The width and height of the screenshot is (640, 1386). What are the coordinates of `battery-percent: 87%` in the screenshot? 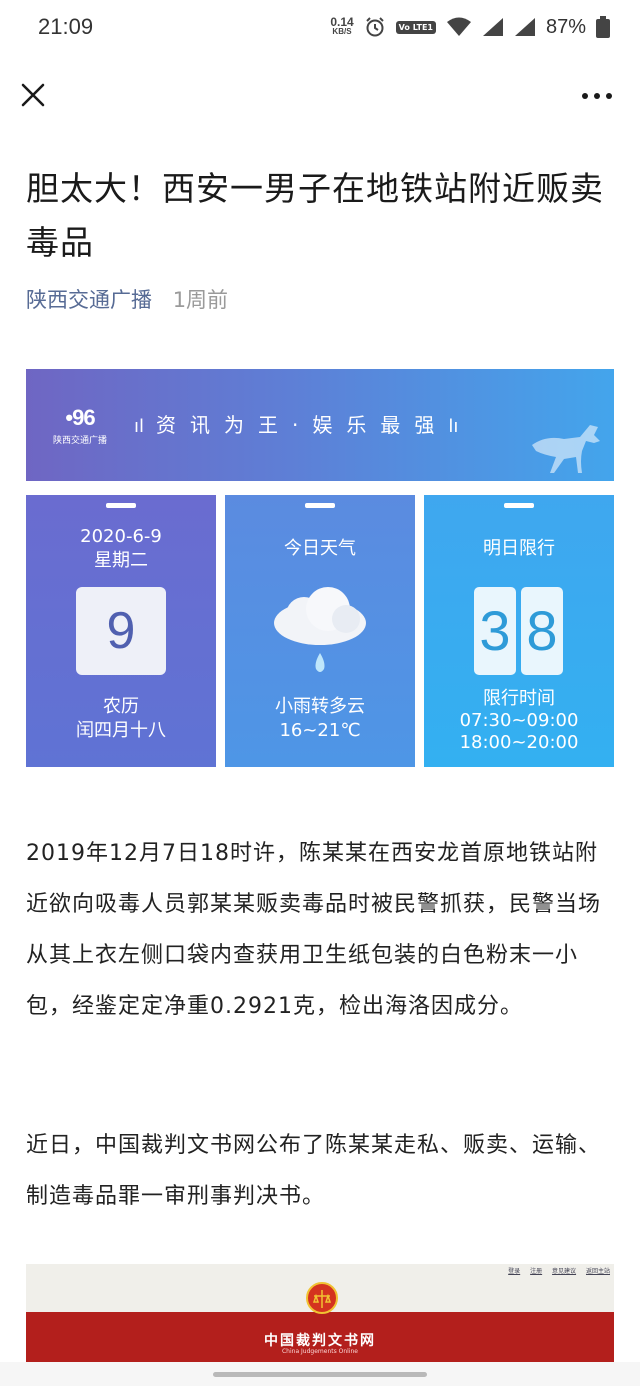 It's located at (565, 26).